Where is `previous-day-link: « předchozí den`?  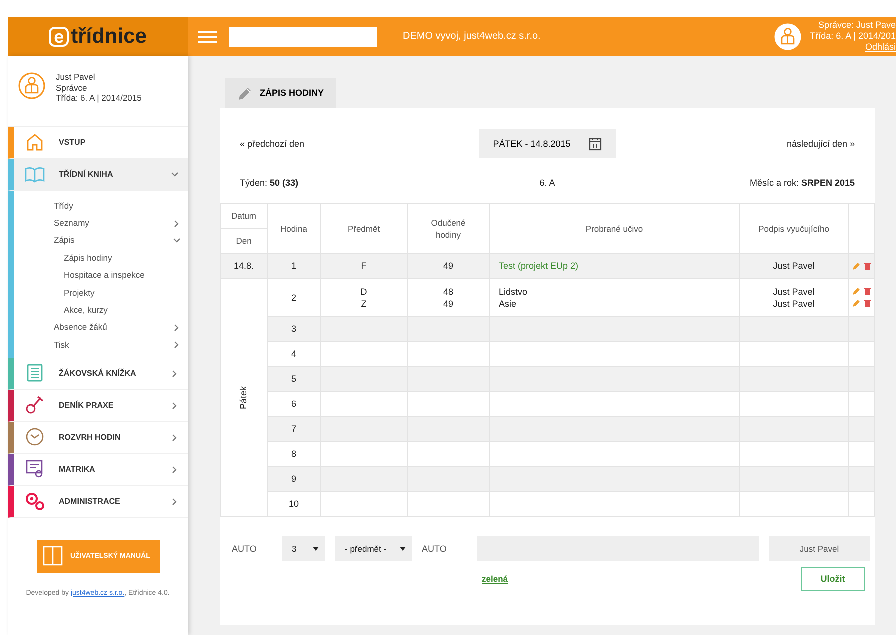
previous-day-link: « předchozí den is located at coordinates (360, 143).